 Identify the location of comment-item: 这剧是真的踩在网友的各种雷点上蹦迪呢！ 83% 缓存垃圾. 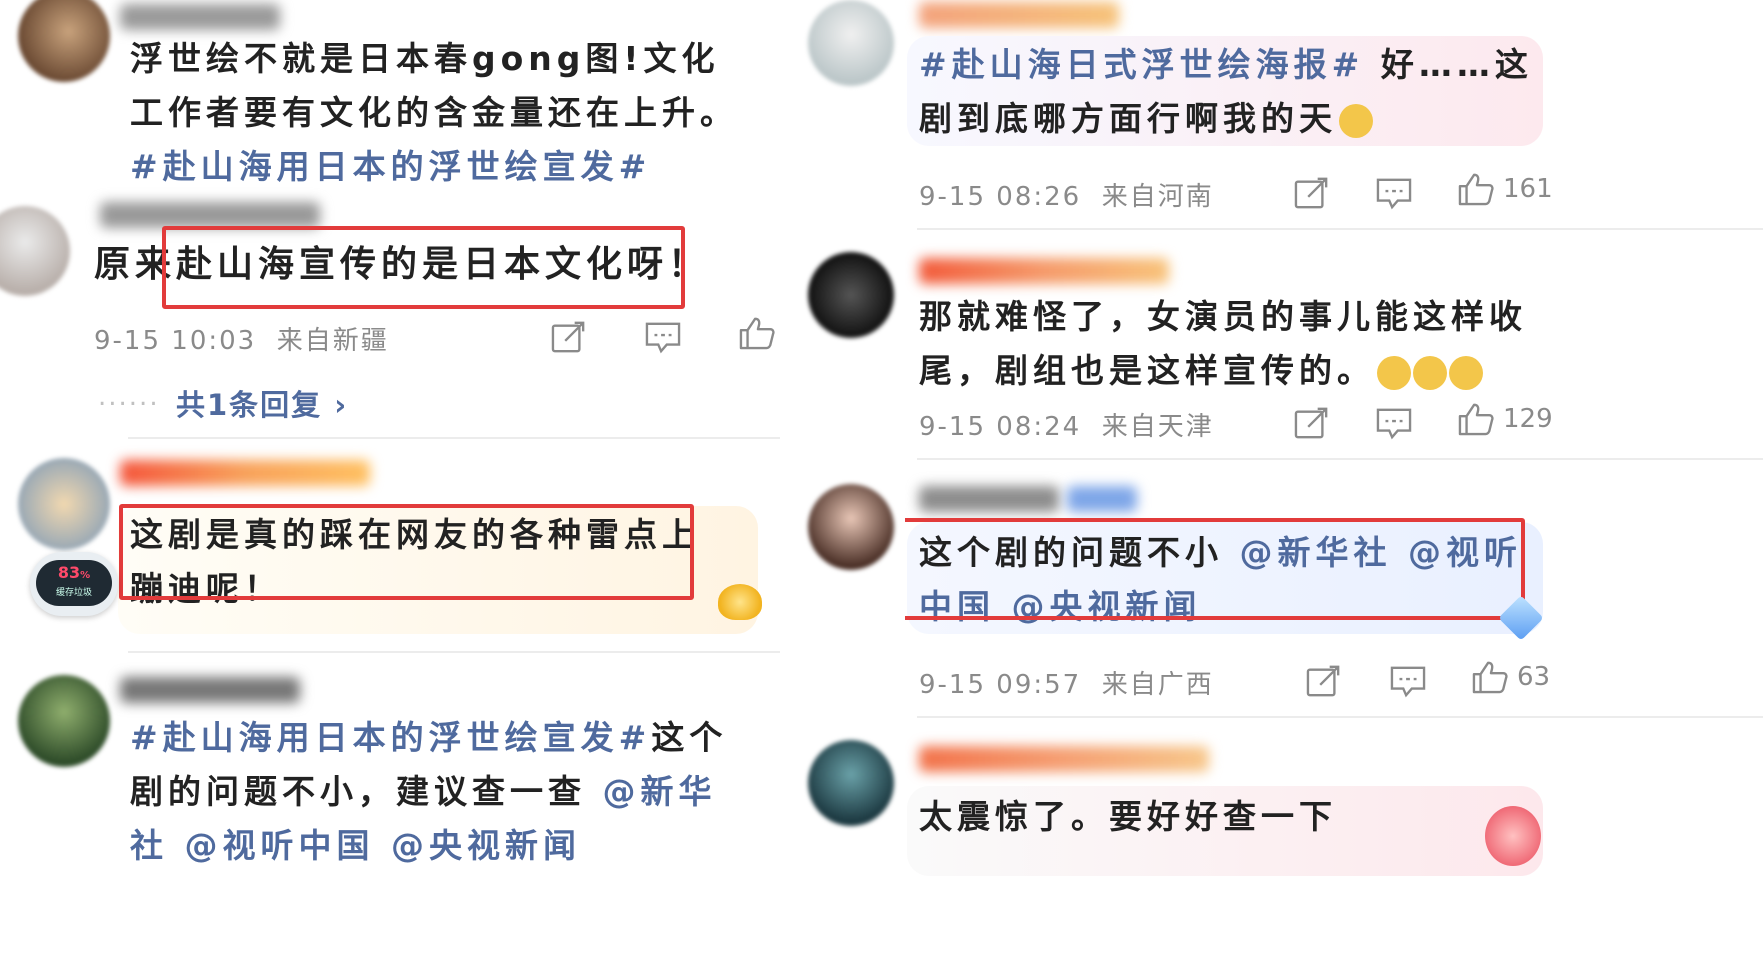
(440, 547).